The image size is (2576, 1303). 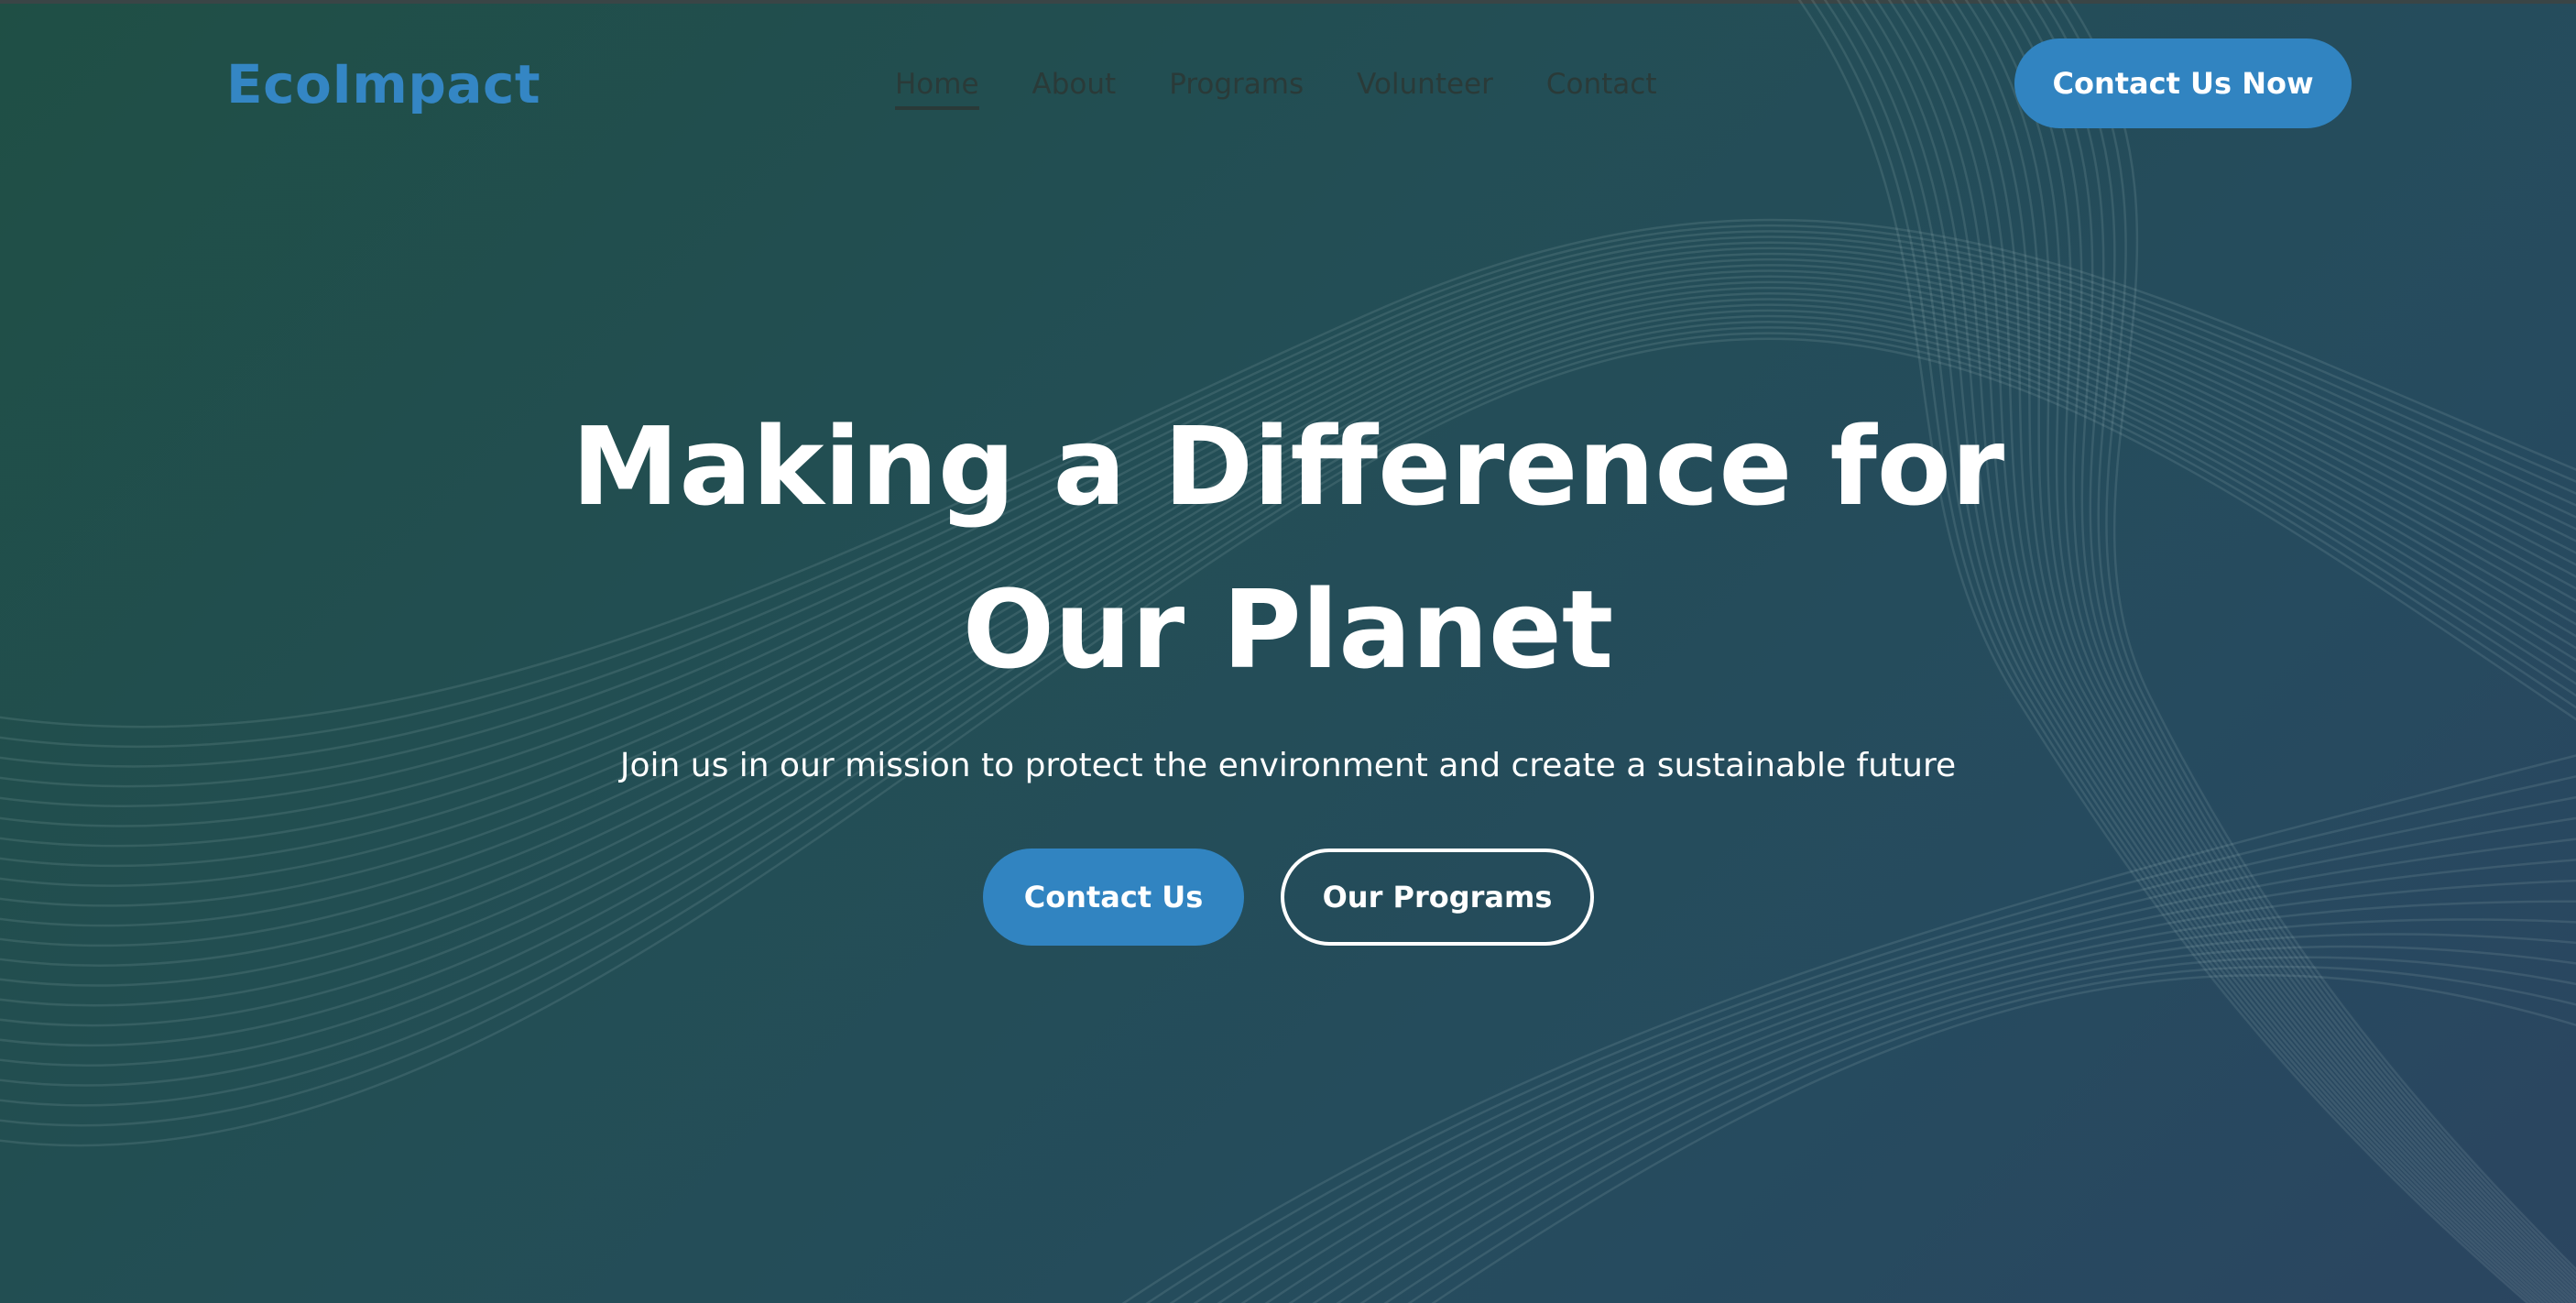 I want to click on nav-links: Home About Programs Volunteer Contact, so click(x=1276, y=86).